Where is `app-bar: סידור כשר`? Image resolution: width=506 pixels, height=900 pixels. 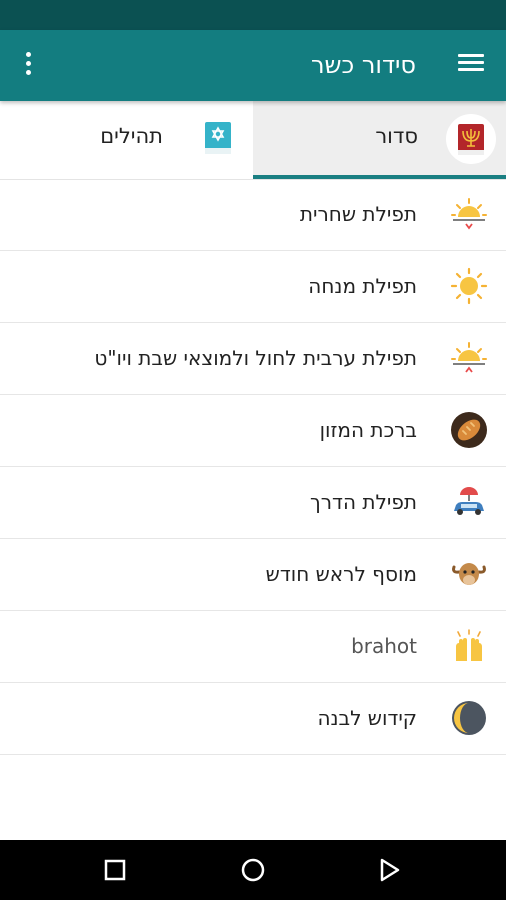
app-bar: סידור כשר is located at coordinates (253, 65).